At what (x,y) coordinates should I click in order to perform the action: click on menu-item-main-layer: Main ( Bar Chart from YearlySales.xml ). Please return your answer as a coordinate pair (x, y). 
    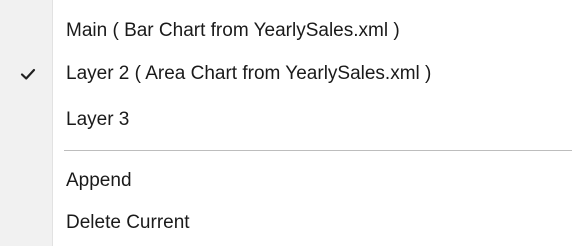
    Looking at the image, I should click on (288, 31).